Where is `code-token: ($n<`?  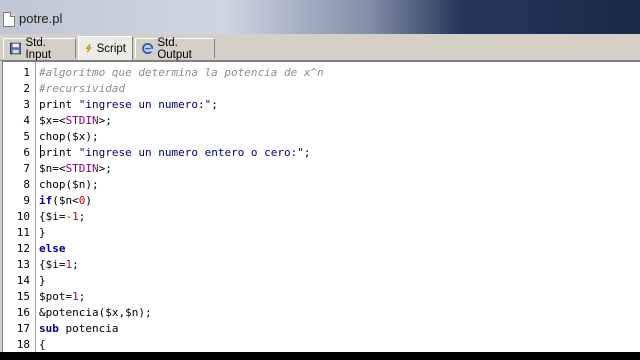 code-token: ($n< is located at coordinates (65, 200).